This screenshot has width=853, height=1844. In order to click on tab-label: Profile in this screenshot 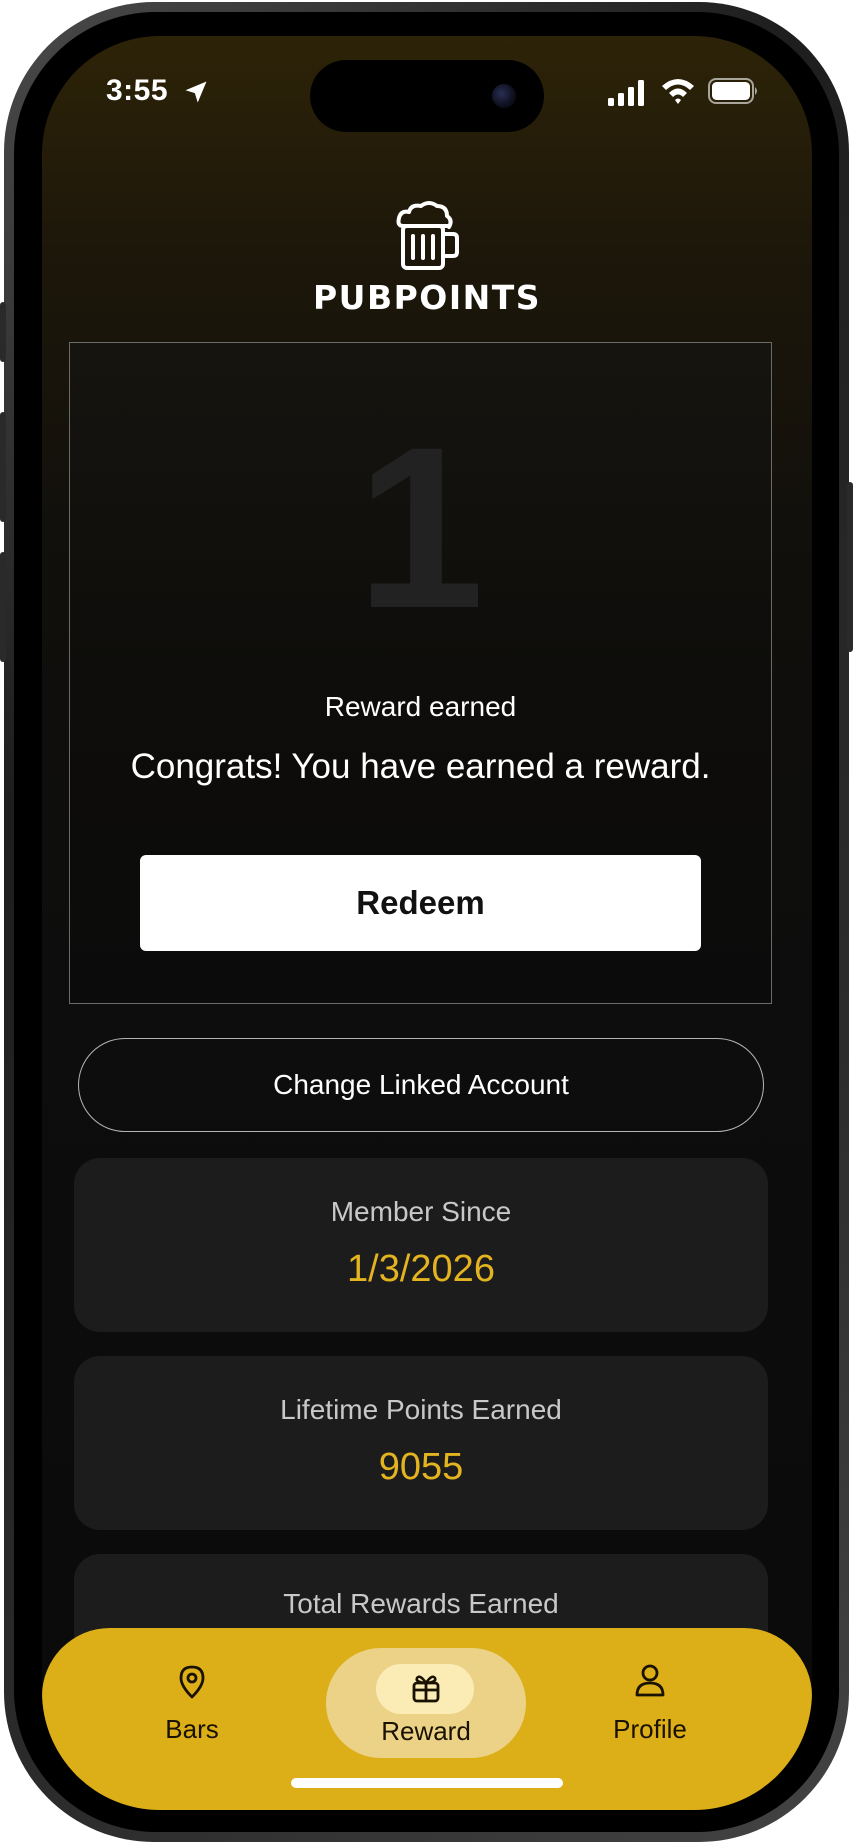, I will do `click(650, 1729)`.